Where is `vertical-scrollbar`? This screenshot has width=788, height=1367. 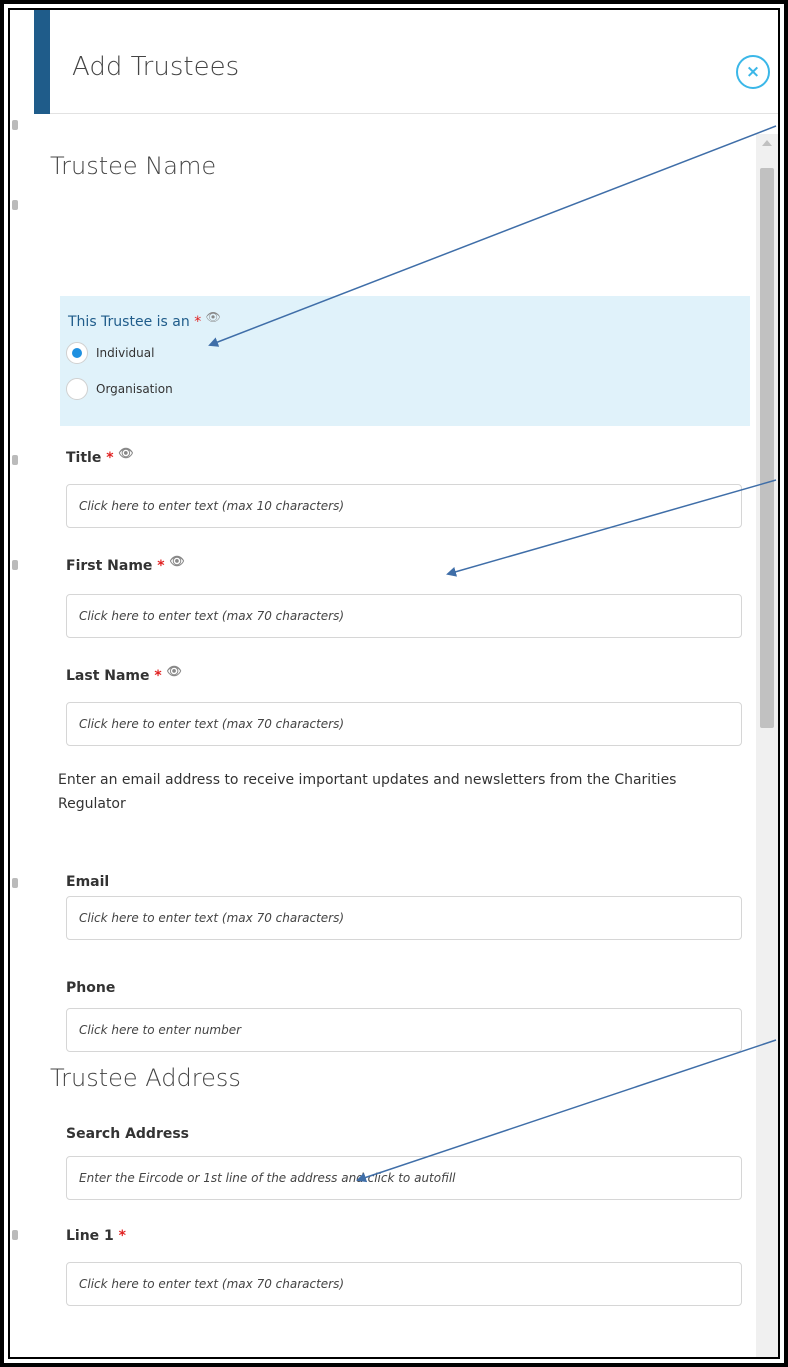
vertical-scrollbar is located at coordinates (767, 745).